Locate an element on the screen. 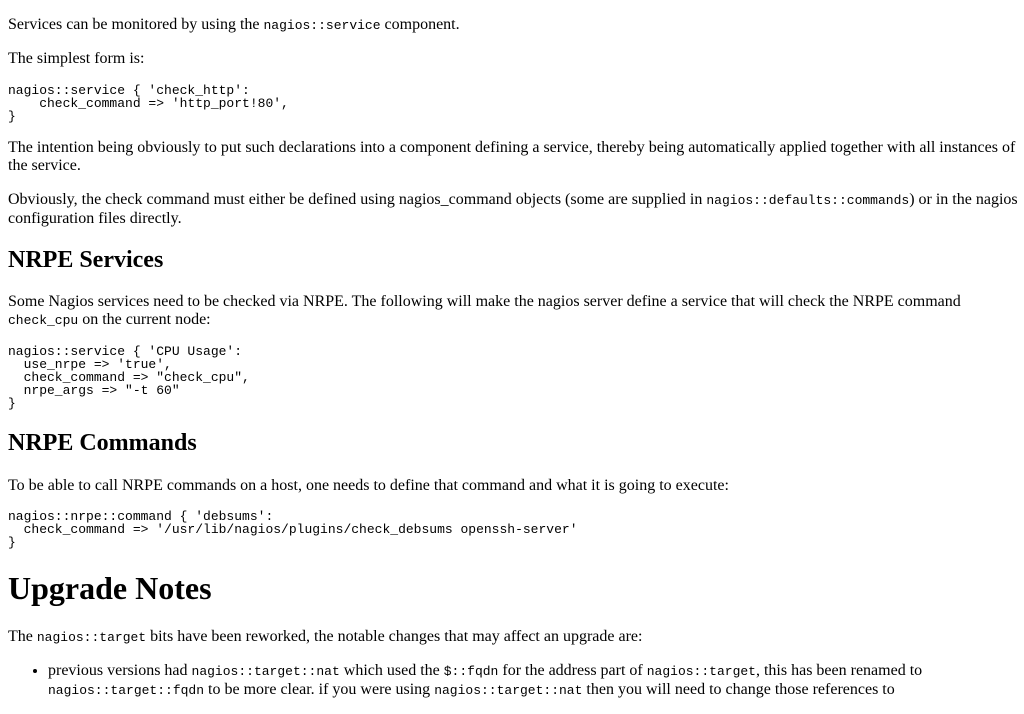 The image size is (1024, 714). inline-code-check-cpu: check_cpu is located at coordinates (43, 320).